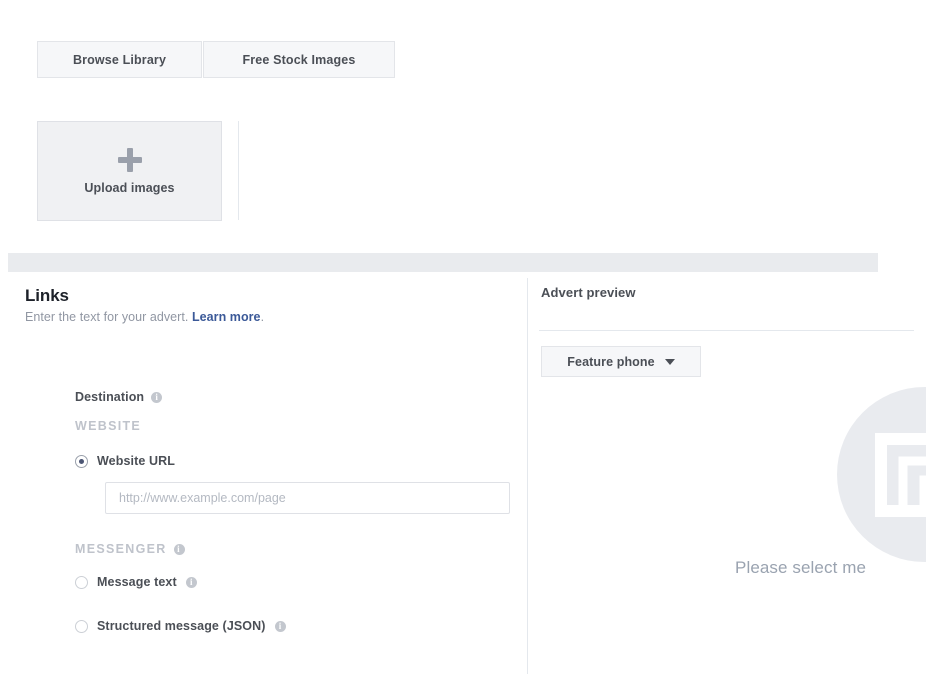 This screenshot has width=926, height=686. What do you see at coordinates (611, 361) in the screenshot?
I see `device-type-value: Feature phone` at bounding box center [611, 361].